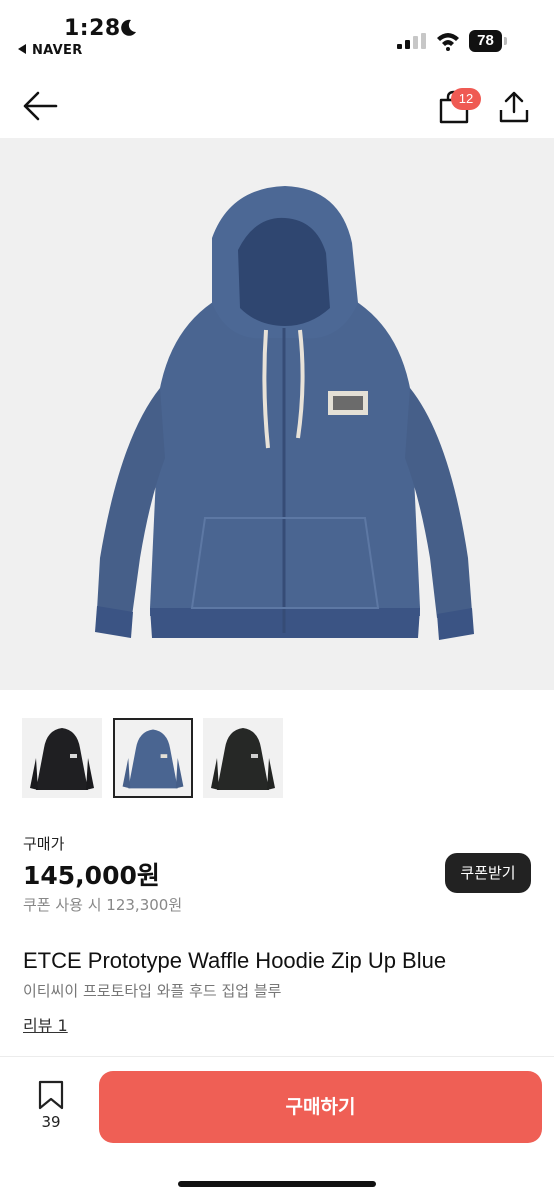  I want to click on battery-cap, so click(505, 41).